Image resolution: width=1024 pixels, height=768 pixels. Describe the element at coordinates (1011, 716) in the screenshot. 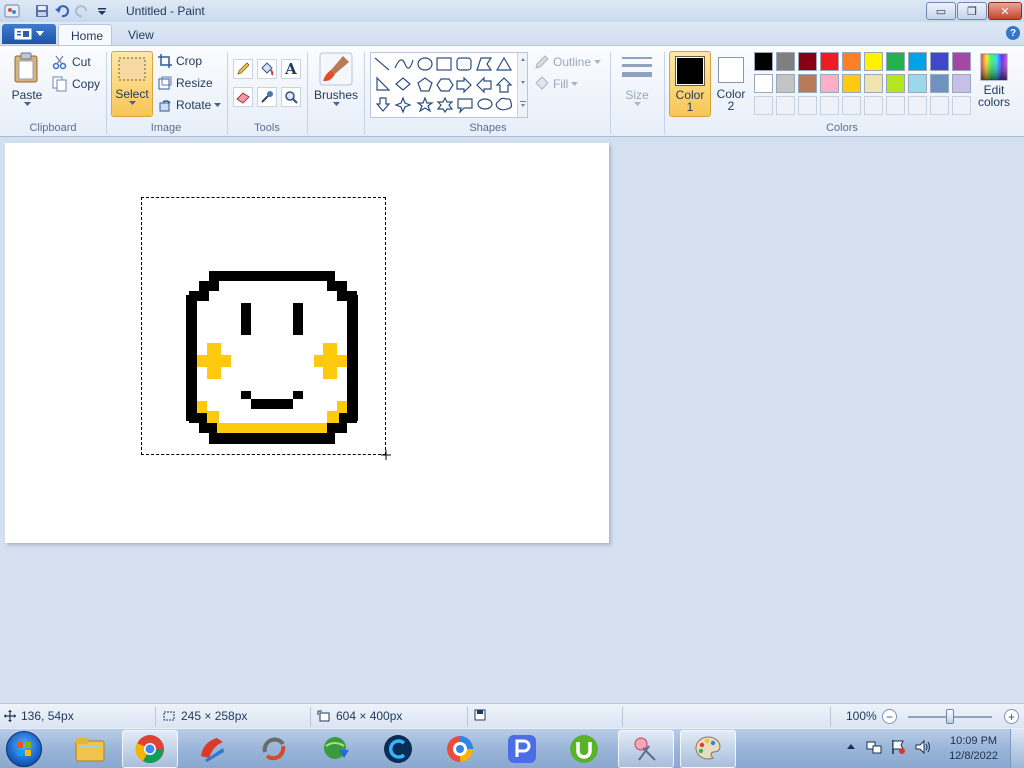

I see `zoom-in-button: +` at that location.